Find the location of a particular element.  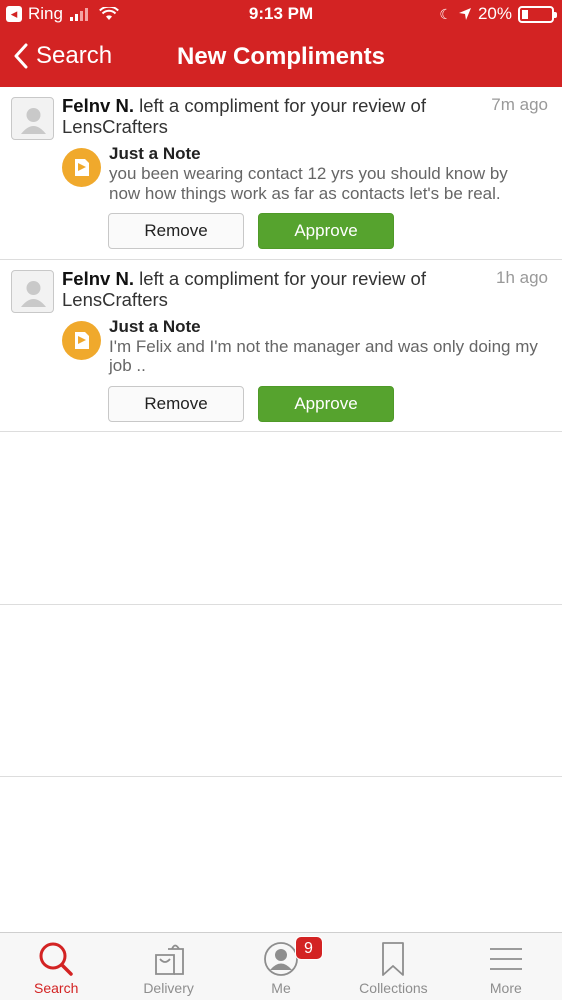

battery-icon is located at coordinates (537, 14).